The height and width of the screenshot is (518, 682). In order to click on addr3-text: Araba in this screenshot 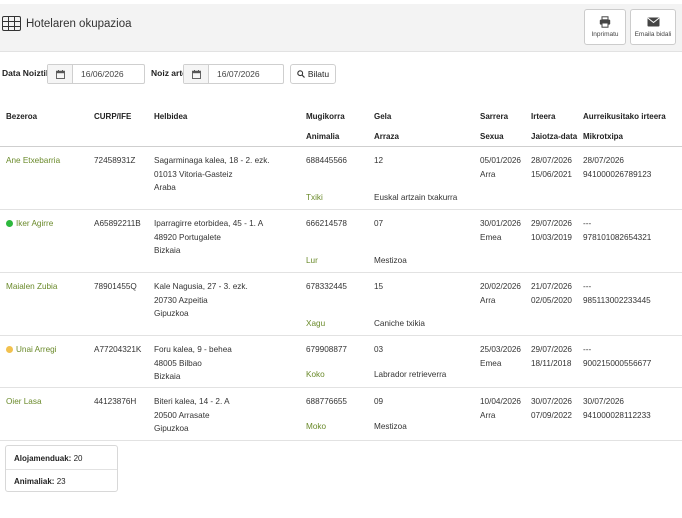, I will do `click(165, 187)`.